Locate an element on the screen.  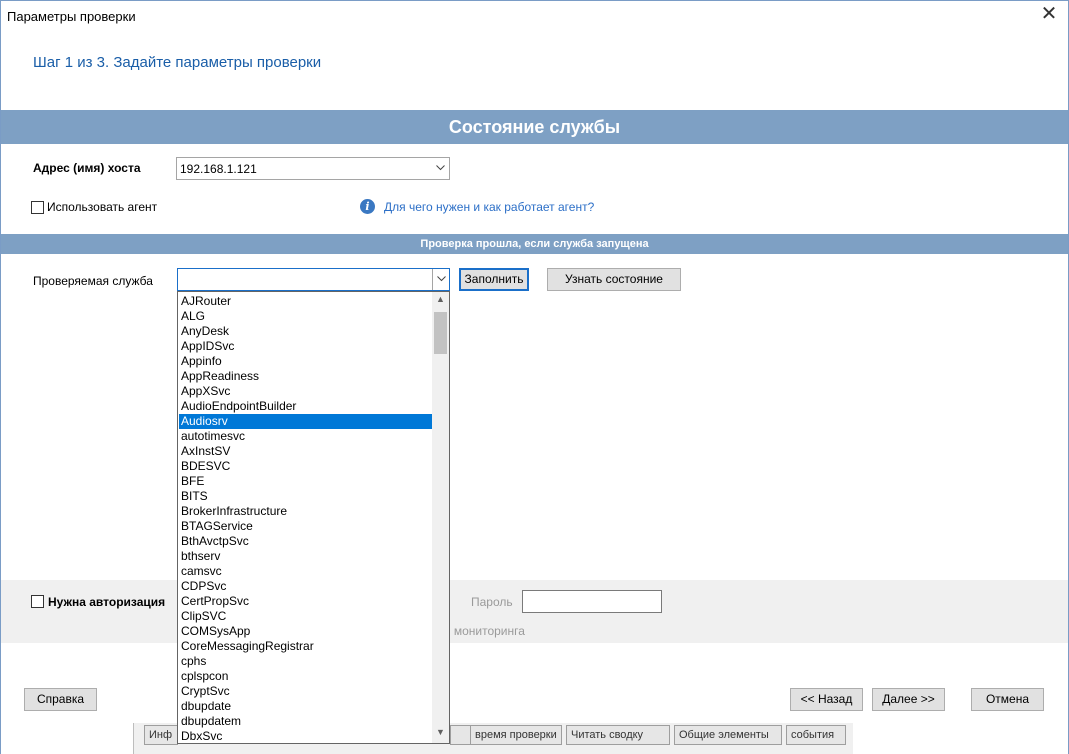
dropdown-item: cplspcon is located at coordinates (306, 676).